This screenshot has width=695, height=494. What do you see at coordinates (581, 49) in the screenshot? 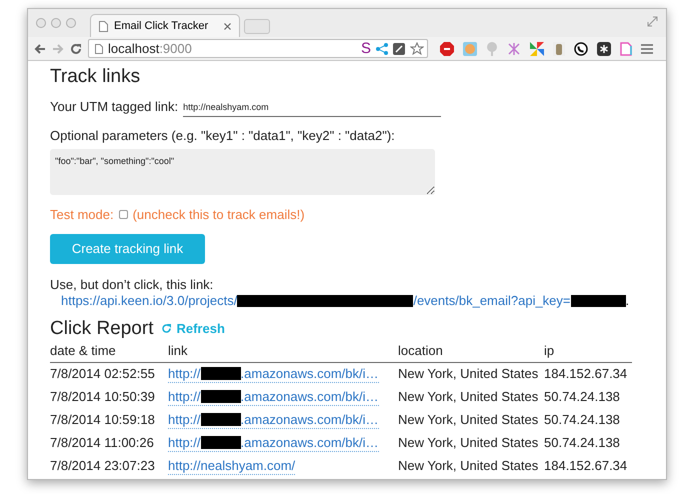
I see `phone-icon` at bounding box center [581, 49].